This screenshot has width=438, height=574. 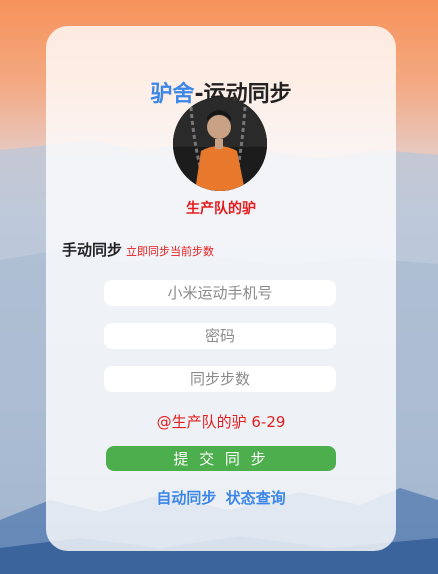 I want to click on status-query-link: 状态查询, so click(x=256, y=498).